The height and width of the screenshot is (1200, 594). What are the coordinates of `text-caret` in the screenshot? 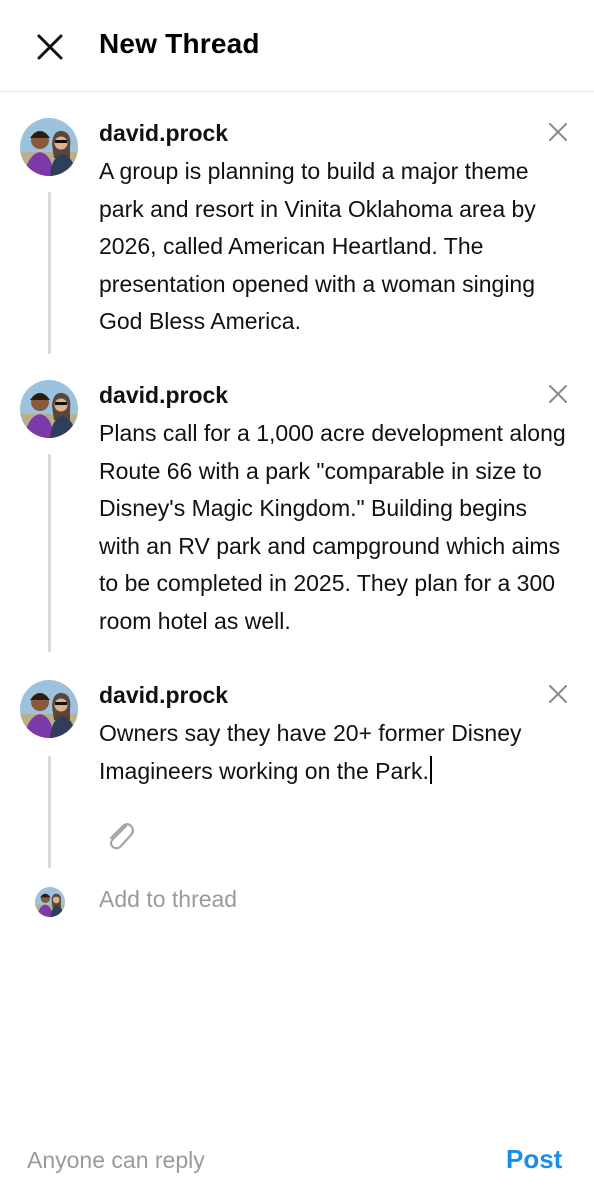 It's located at (430, 769).